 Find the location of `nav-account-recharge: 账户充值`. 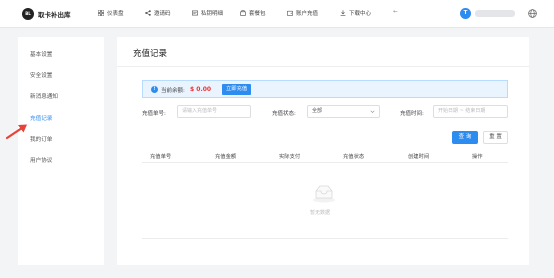

nav-account-recharge: 账户充值 is located at coordinates (302, 13).